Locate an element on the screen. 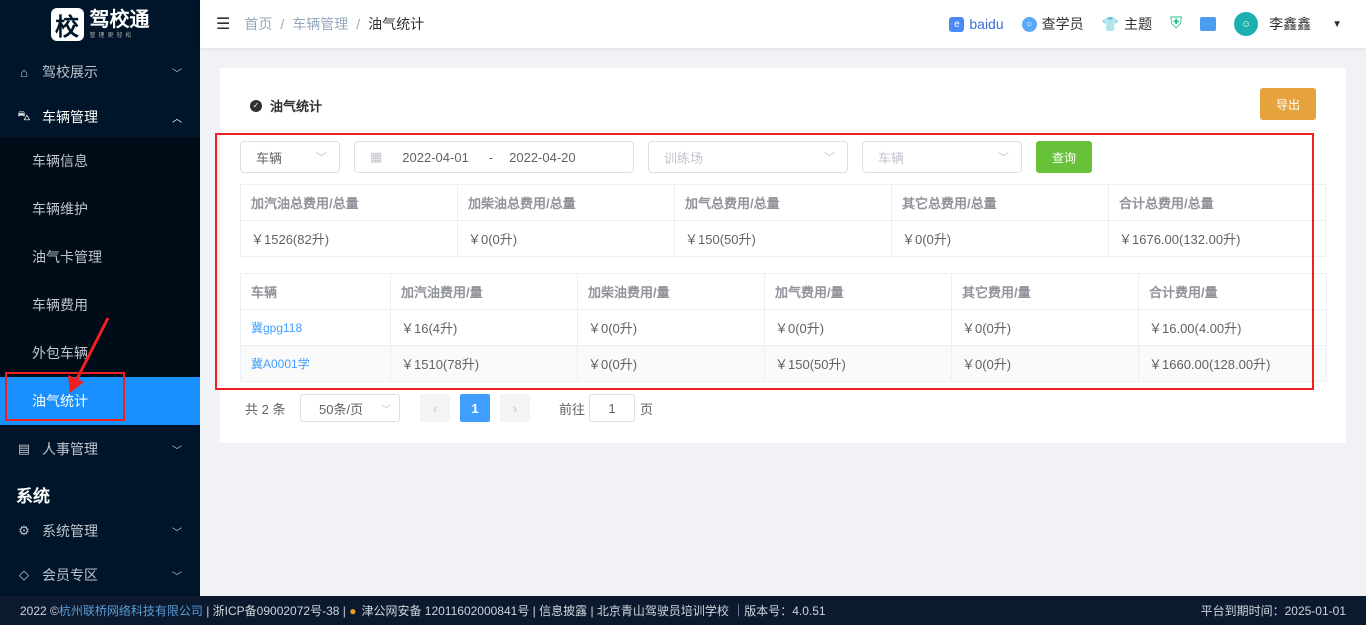 The width and height of the screenshot is (1366, 625). menu-member: ◇ 会员专区 ﹀ is located at coordinates (100, 575).